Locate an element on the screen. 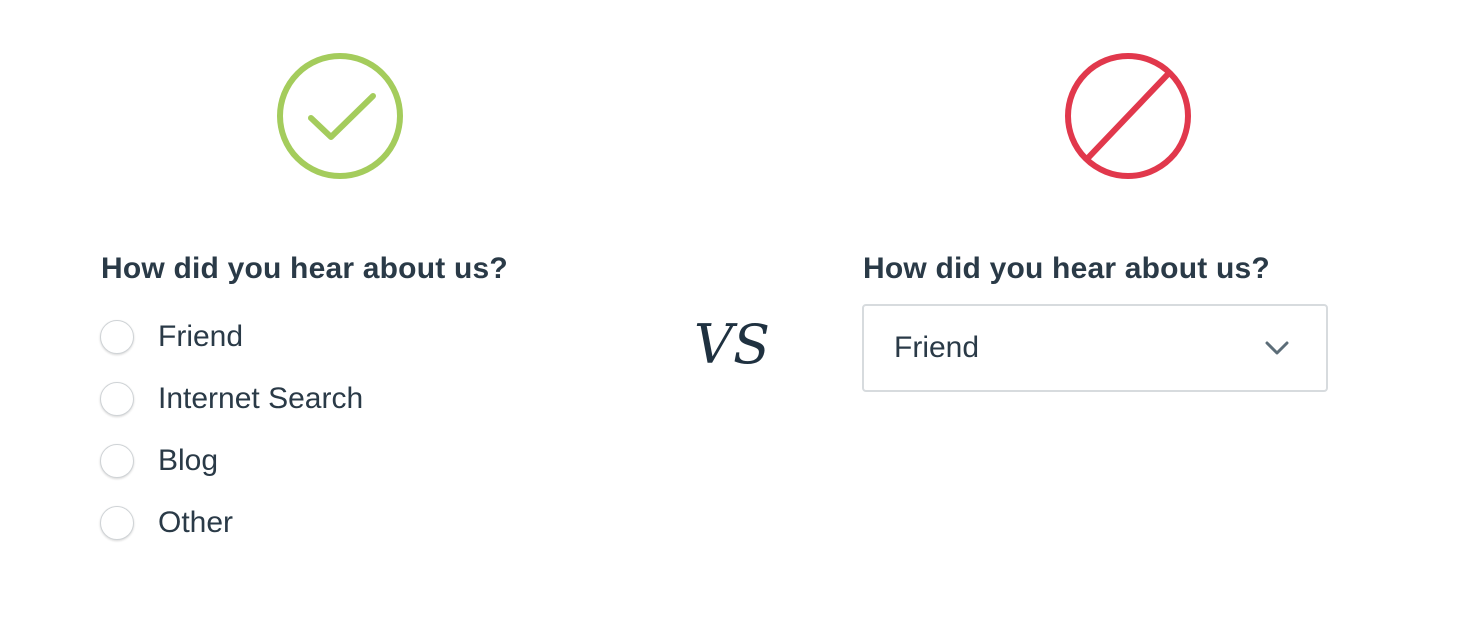 The image size is (1480, 620). radio-option-label: Other is located at coordinates (196, 522).